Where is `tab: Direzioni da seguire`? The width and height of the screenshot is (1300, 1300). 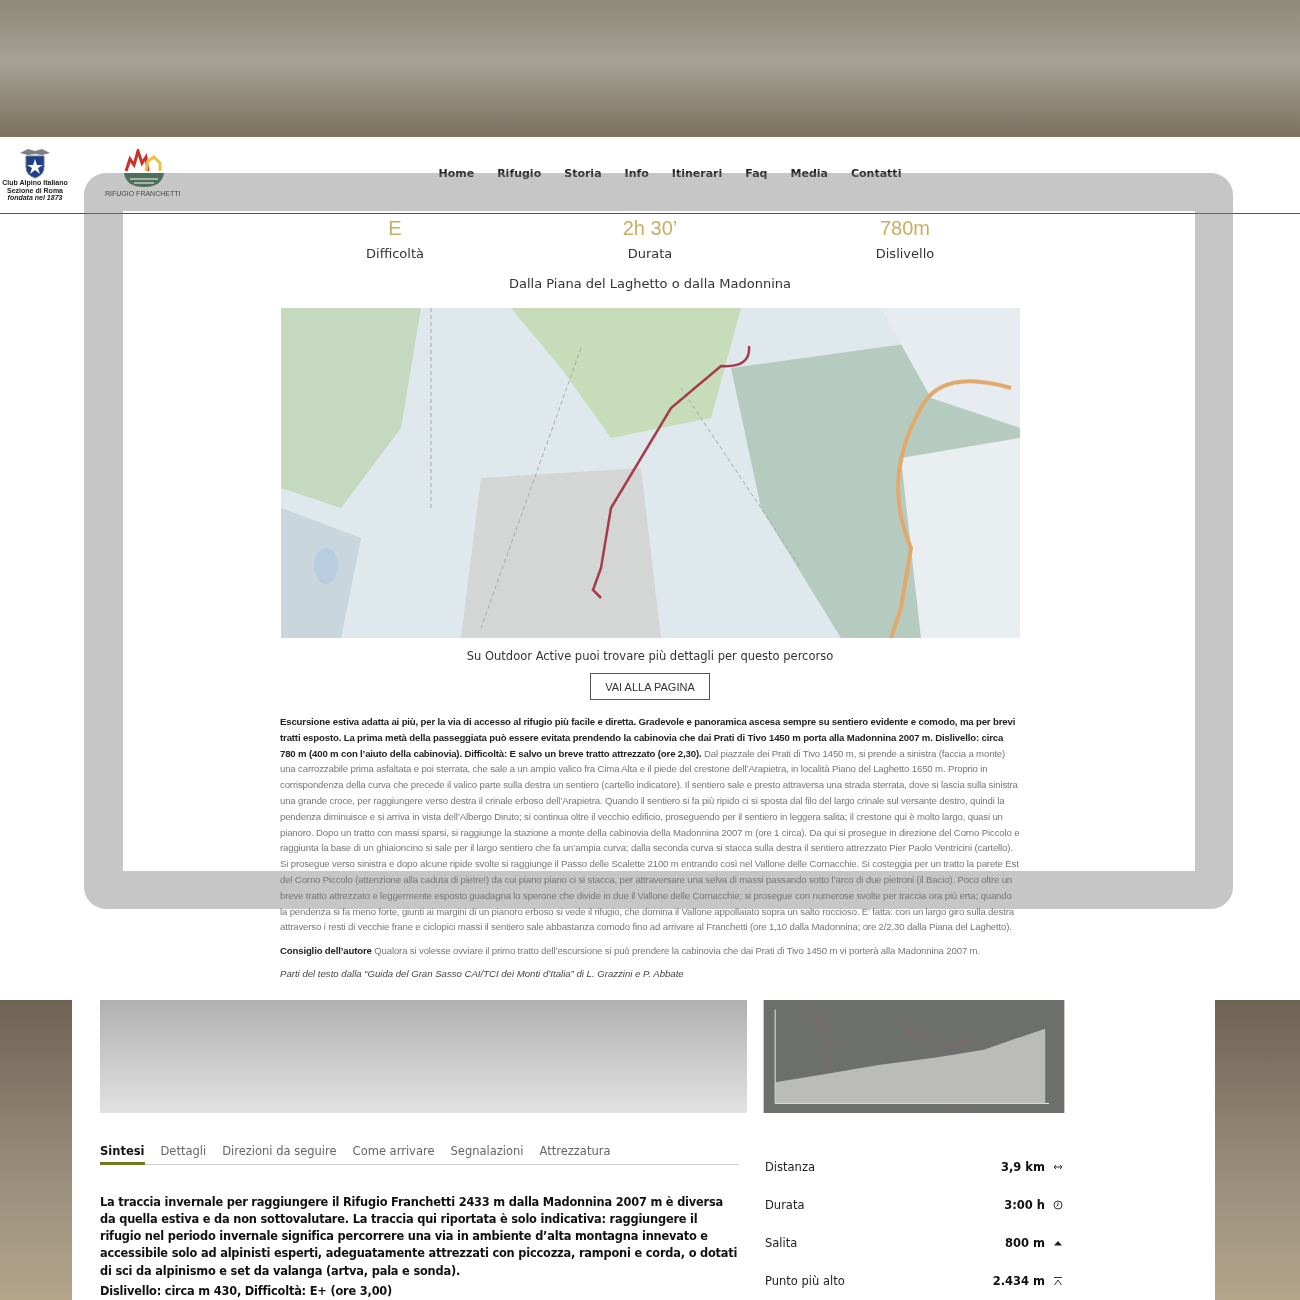
tab: Direzioni da seguire is located at coordinates (279, 1154).